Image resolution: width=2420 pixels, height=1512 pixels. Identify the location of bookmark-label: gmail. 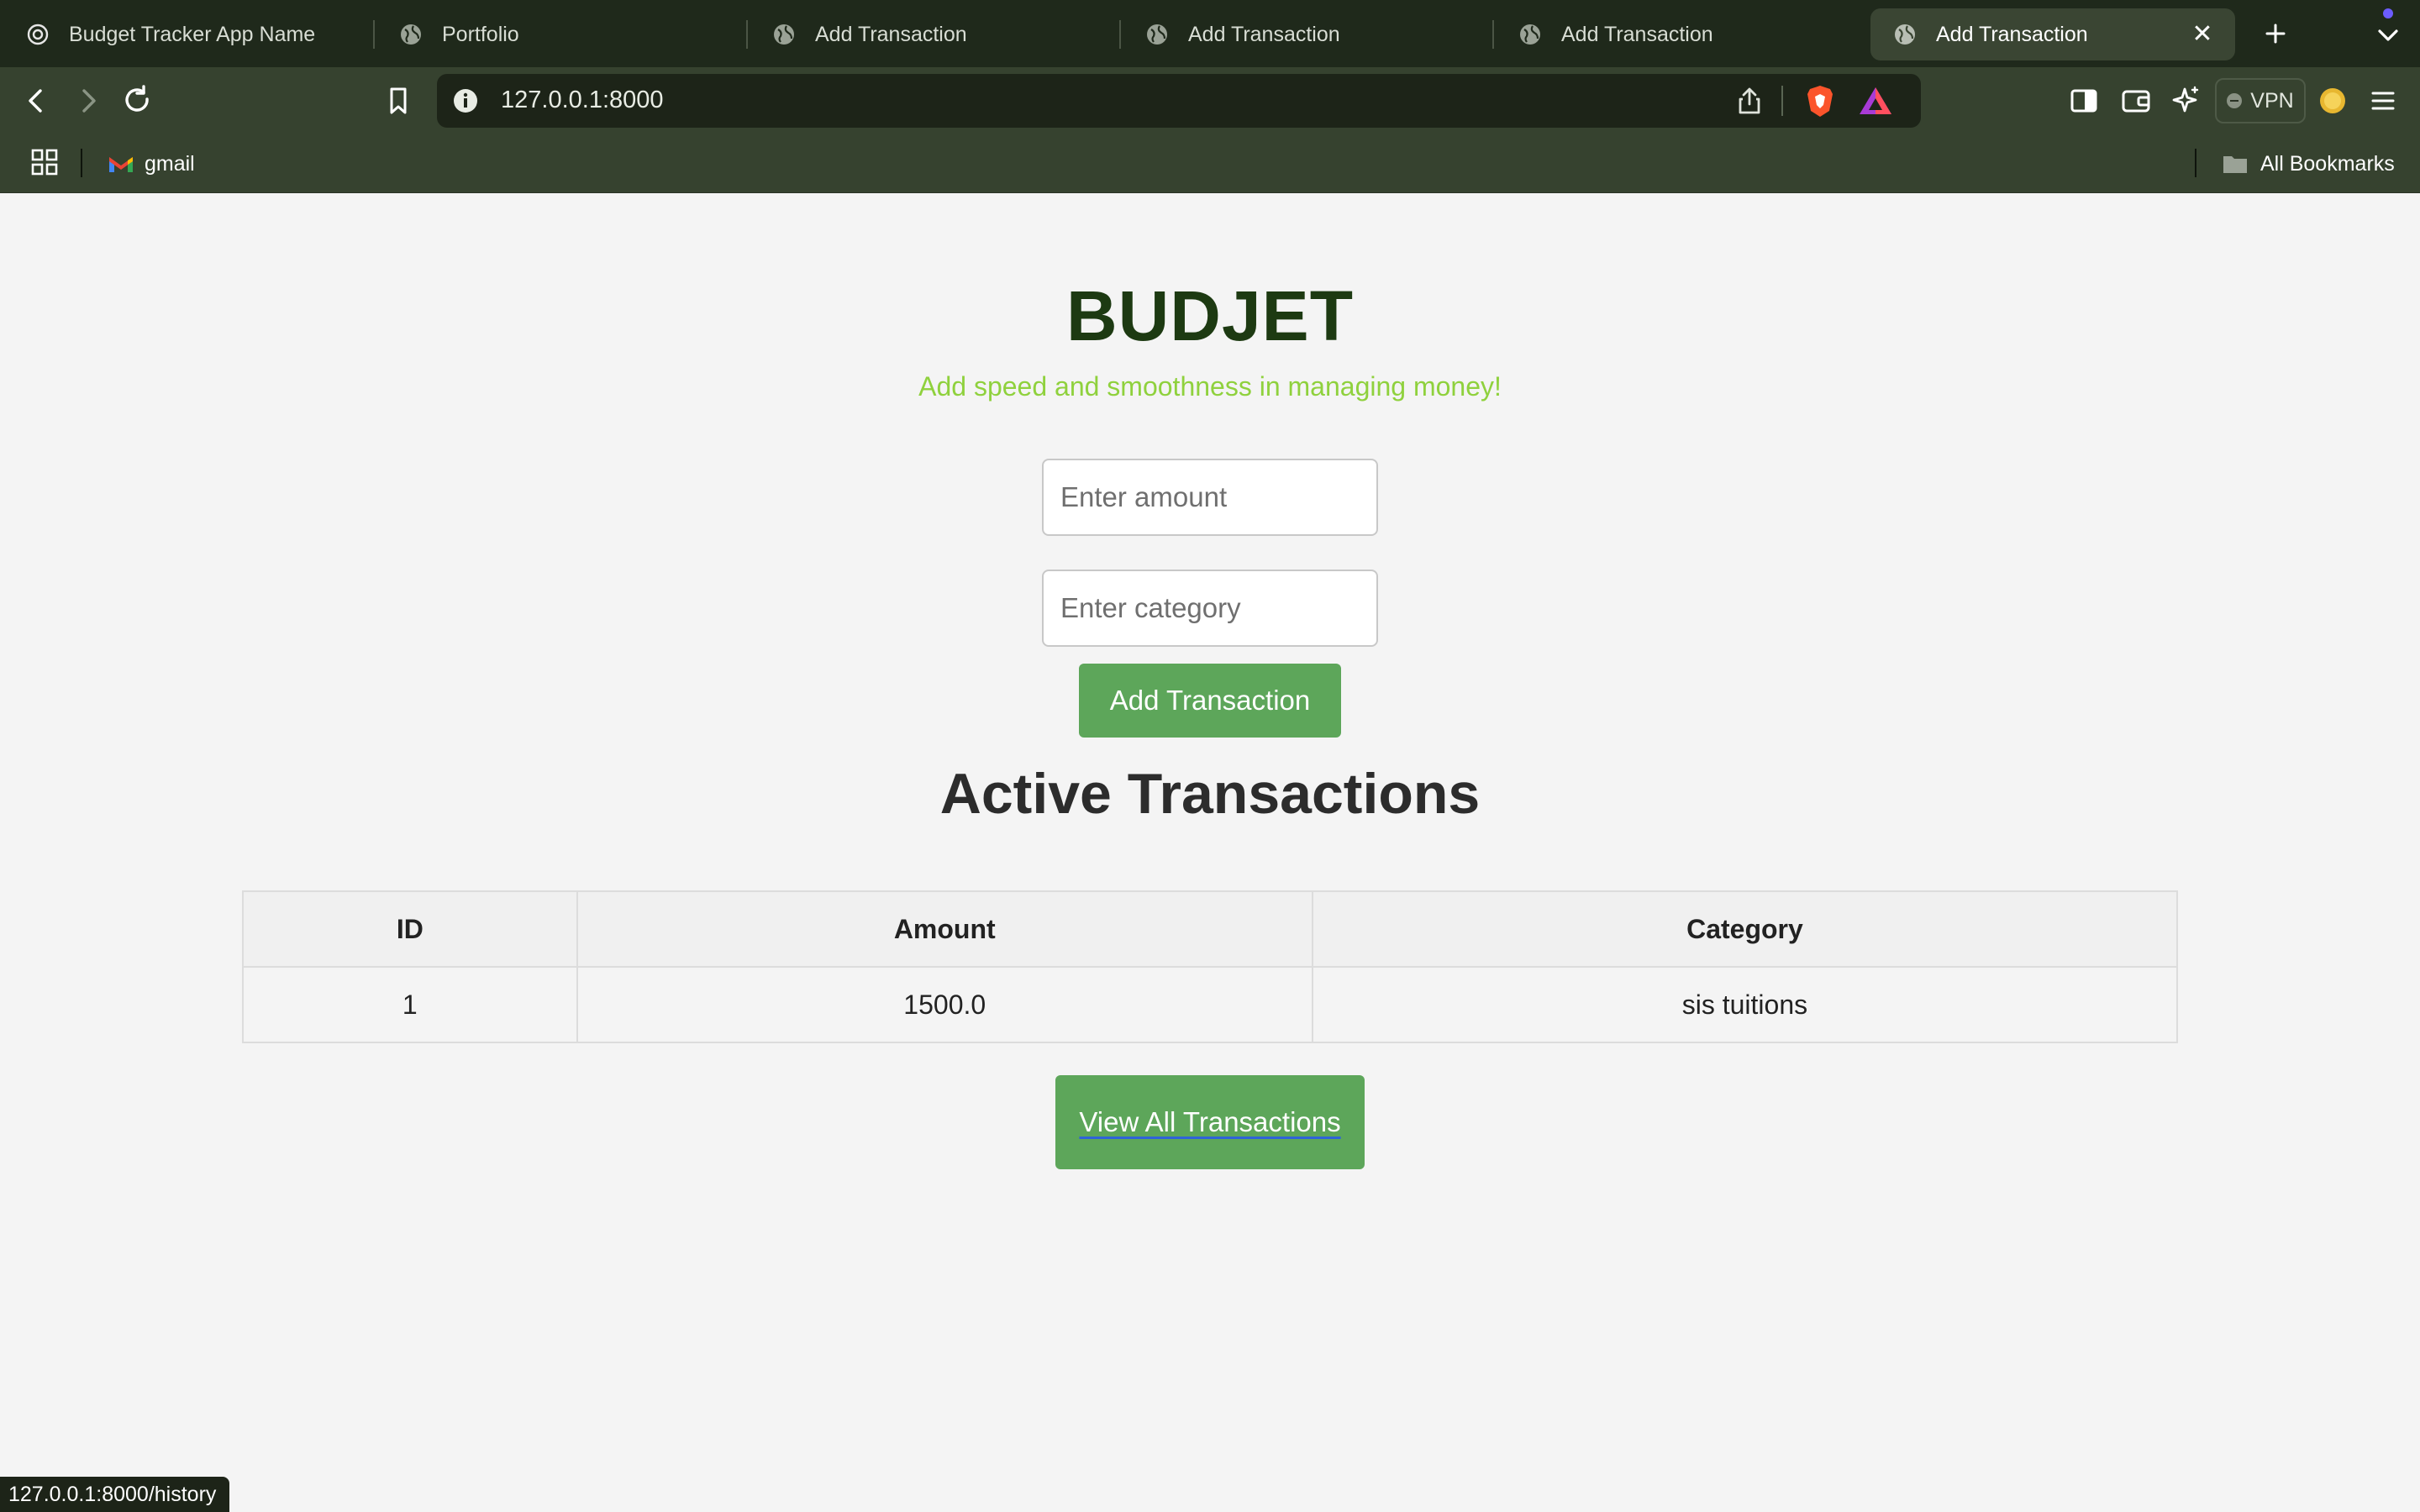
(170, 163).